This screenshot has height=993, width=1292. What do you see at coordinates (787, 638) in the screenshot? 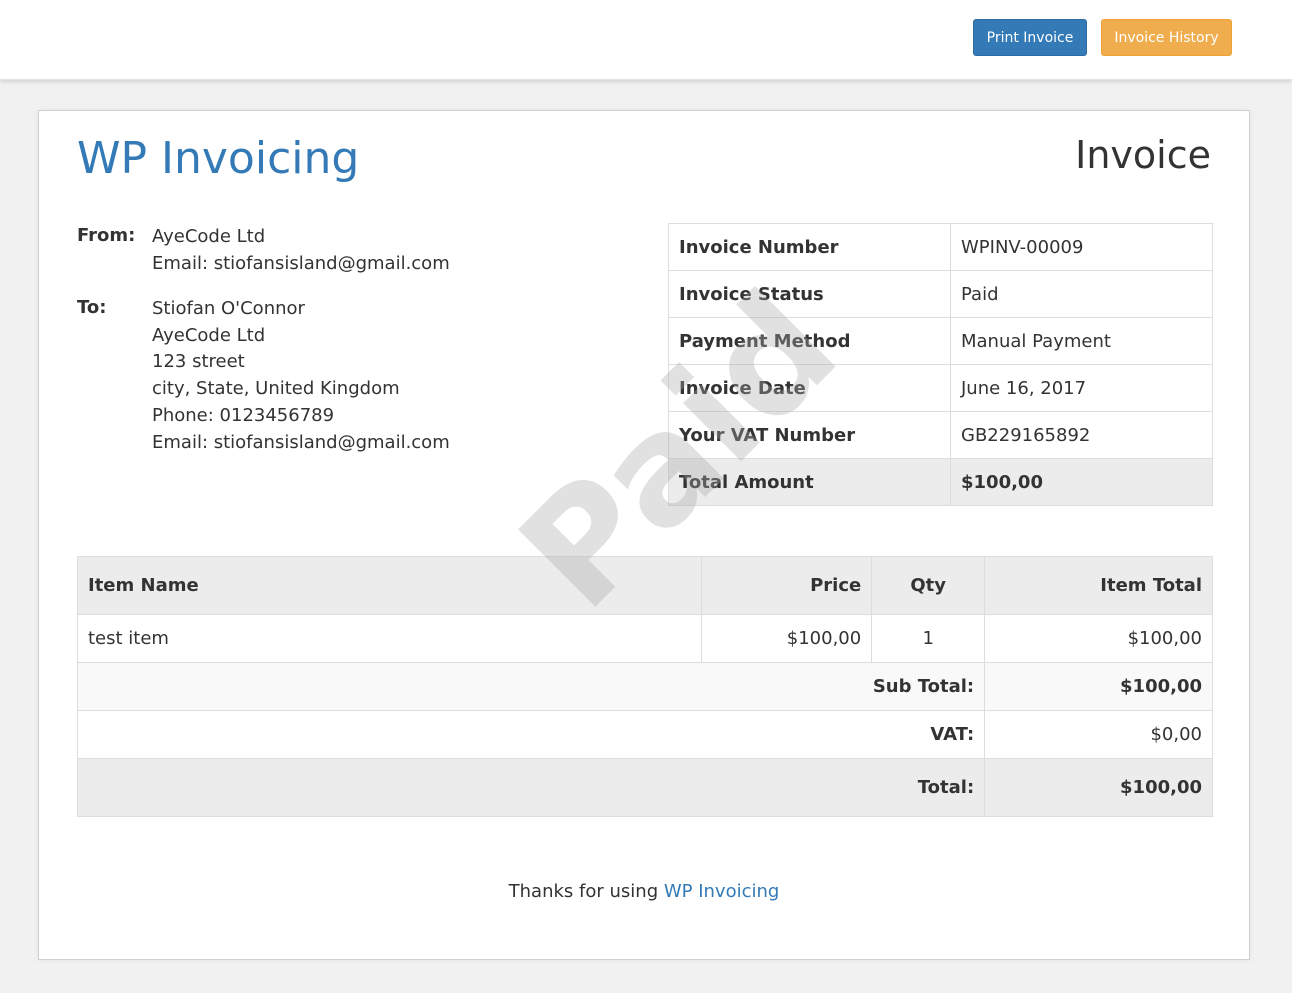
I see `item-price: $100,00` at bounding box center [787, 638].